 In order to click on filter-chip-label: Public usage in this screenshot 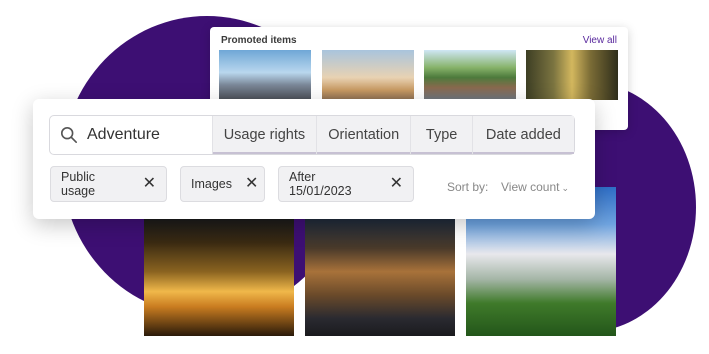, I will do `click(78, 184)`.